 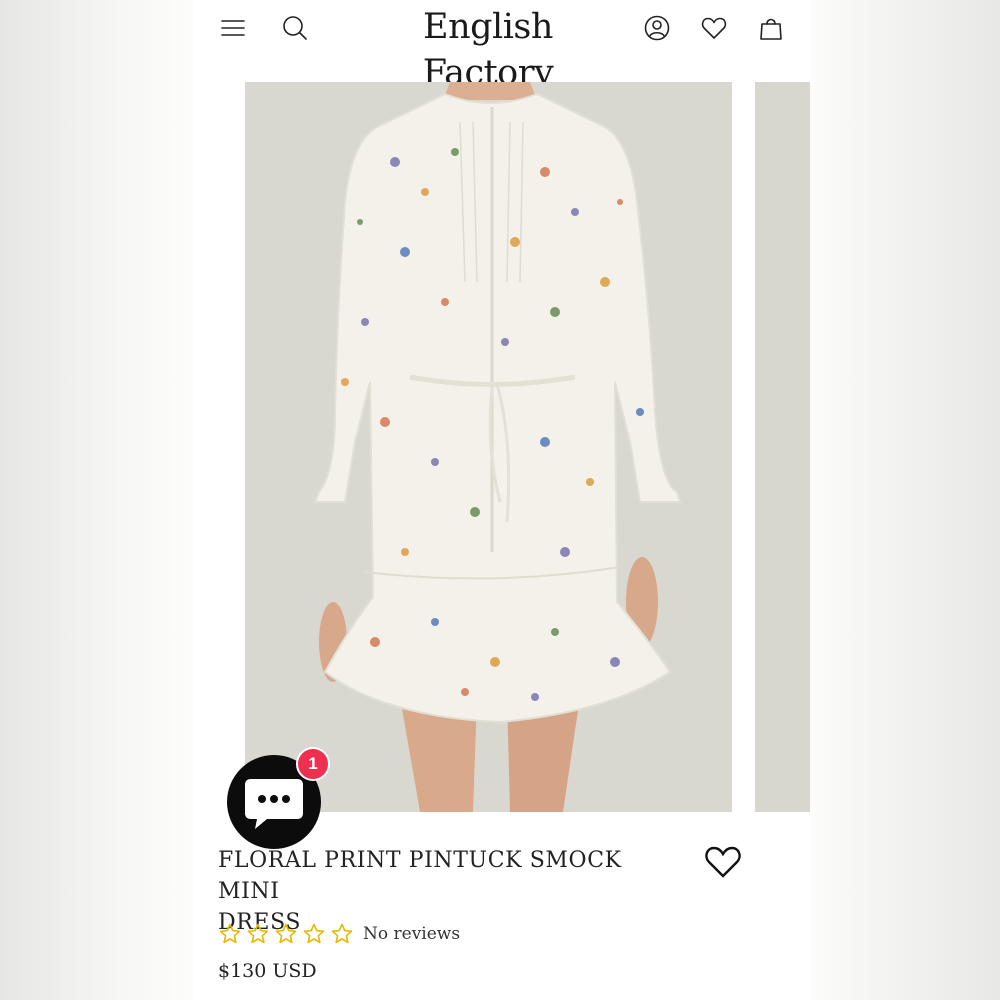 What do you see at coordinates (411, 934) in the screenshot?
I see `reviews-link: No reviews` at bounding box center [411, 934].